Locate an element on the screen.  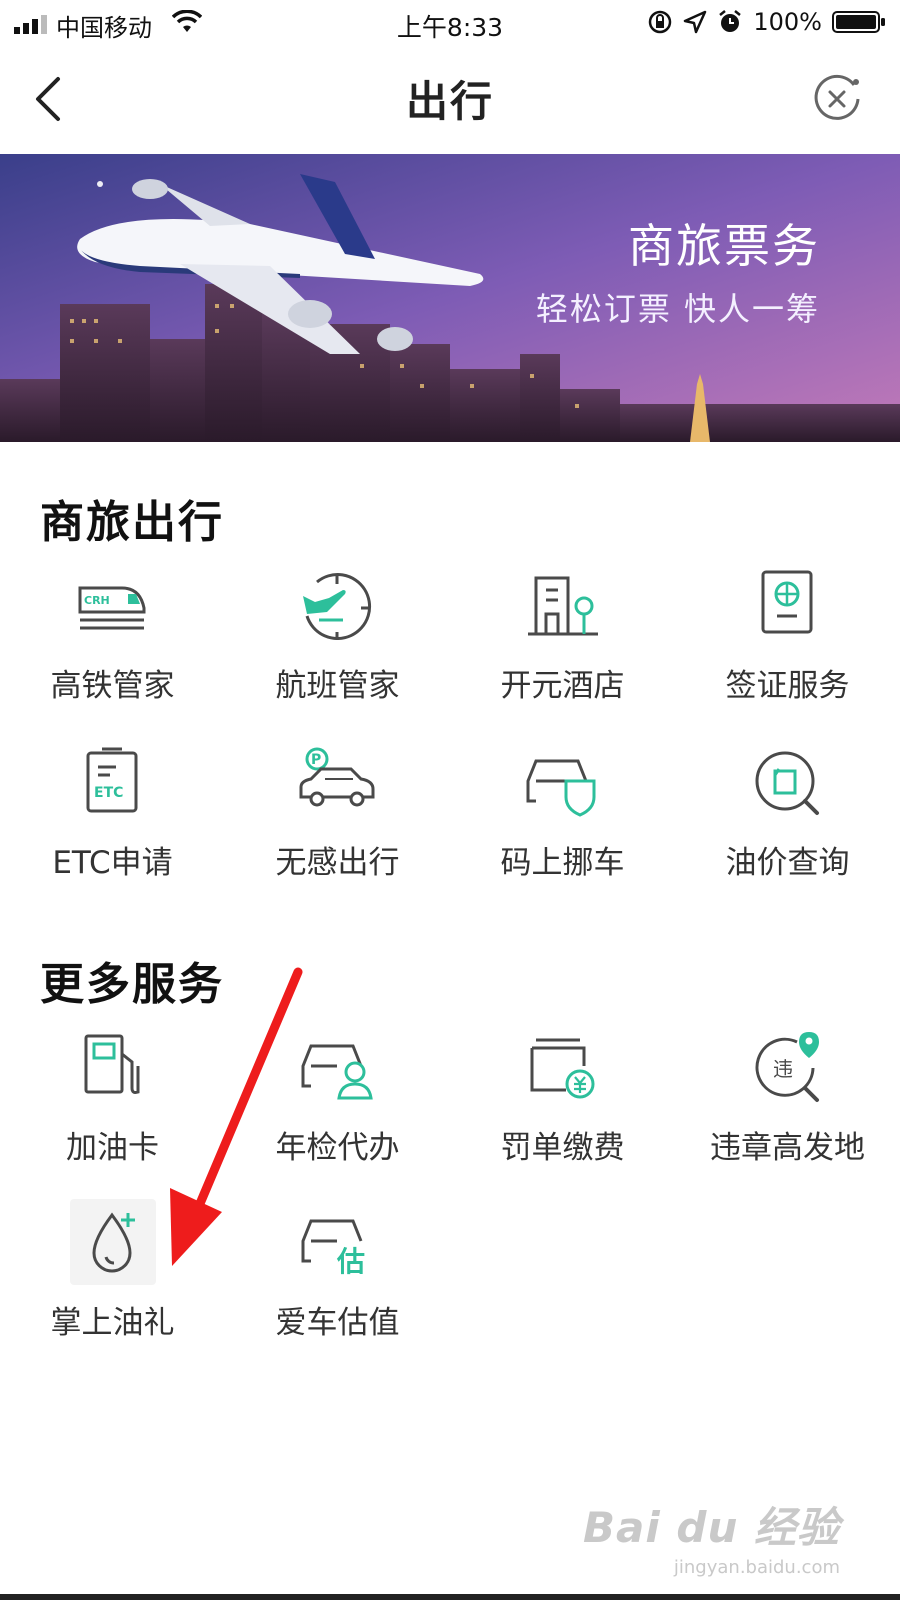
grid-item-flight-manager: 航班管家 is located at coordinates (337, 653).